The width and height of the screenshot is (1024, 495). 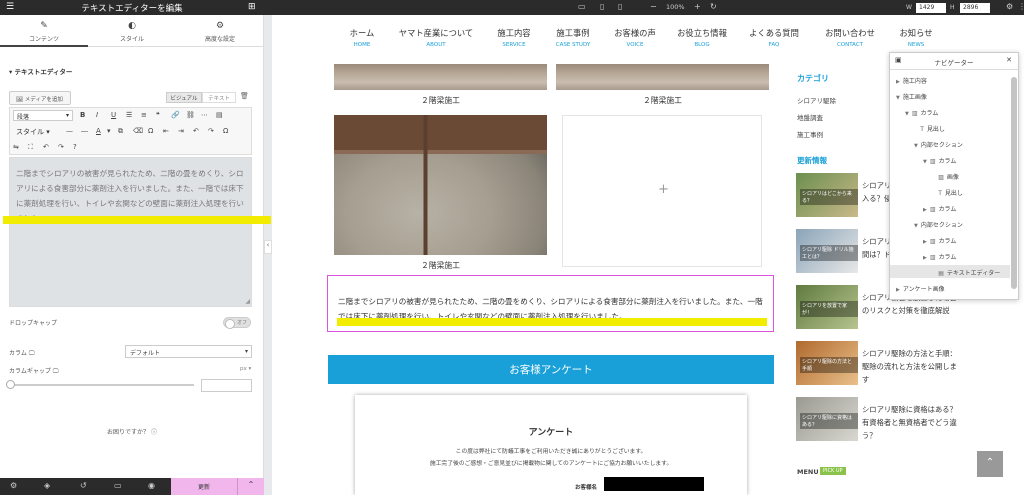 I want to click on outdent-icon: ⇤, so click(x=166, y=131).